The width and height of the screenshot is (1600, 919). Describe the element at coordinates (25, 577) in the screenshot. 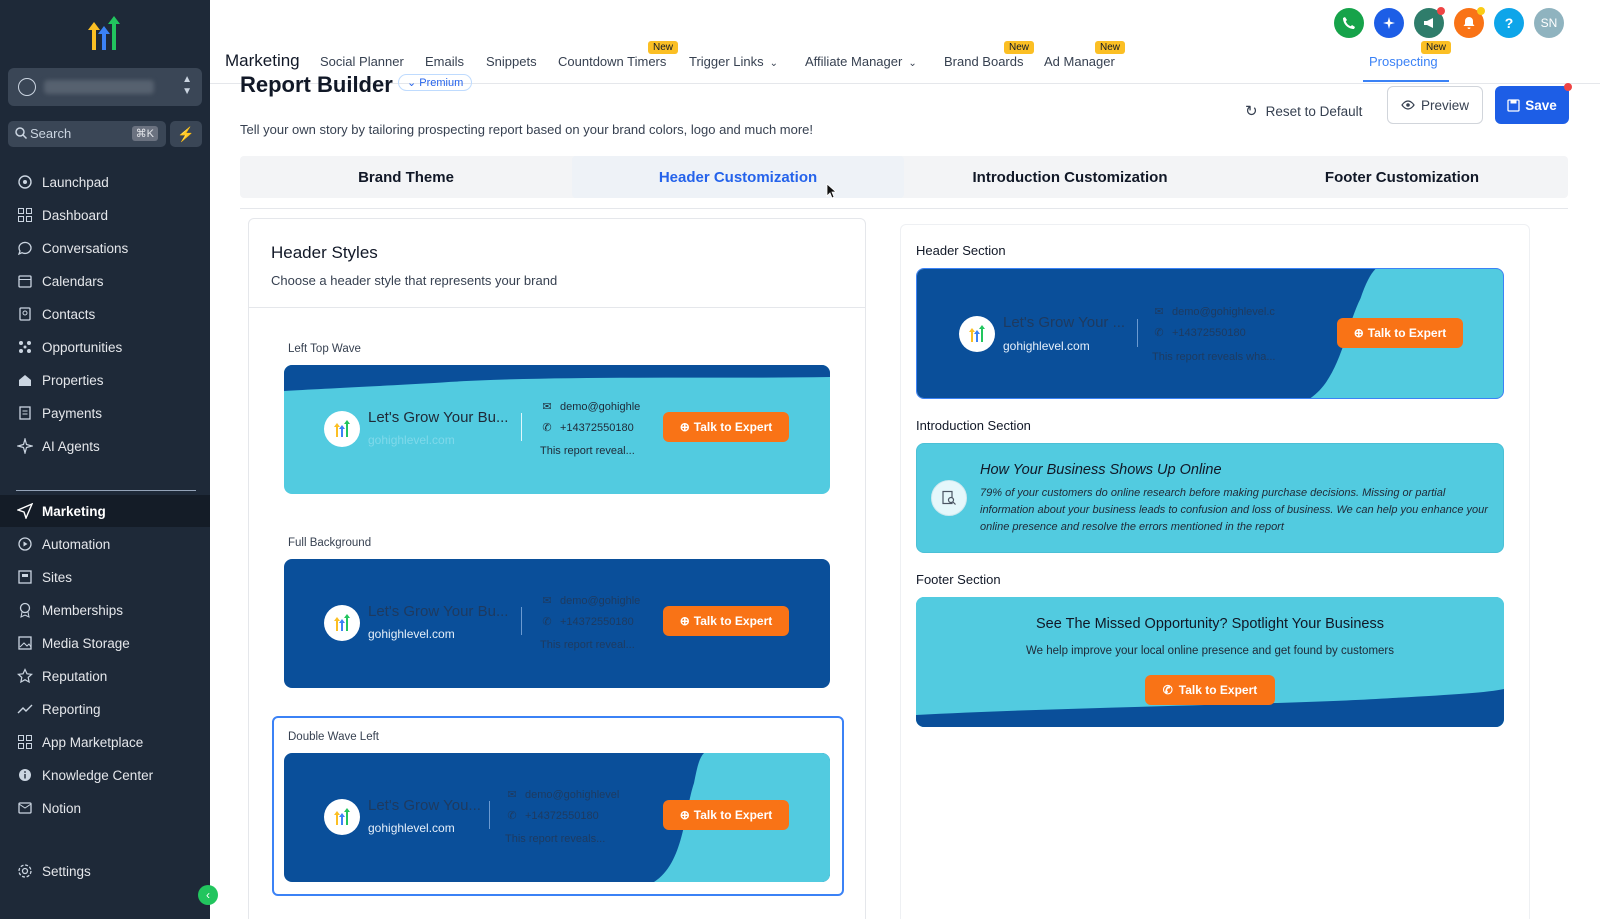

I see `sites-icon` at that location.